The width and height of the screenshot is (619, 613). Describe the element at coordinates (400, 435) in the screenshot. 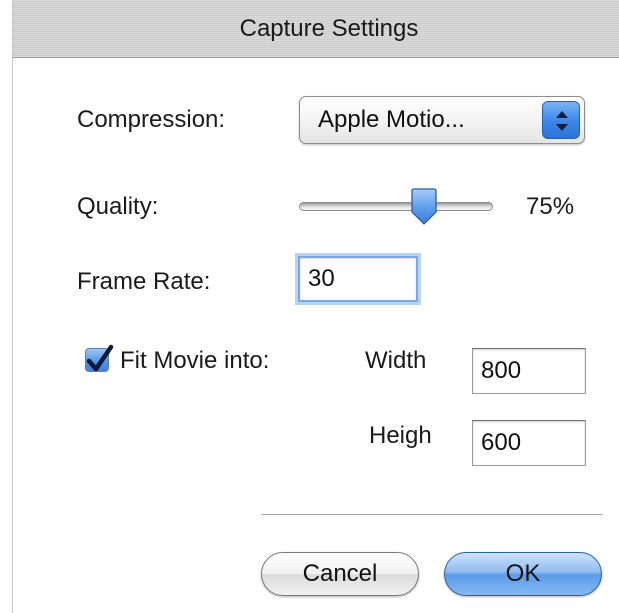

I see `height-label: Heigh` at that location.